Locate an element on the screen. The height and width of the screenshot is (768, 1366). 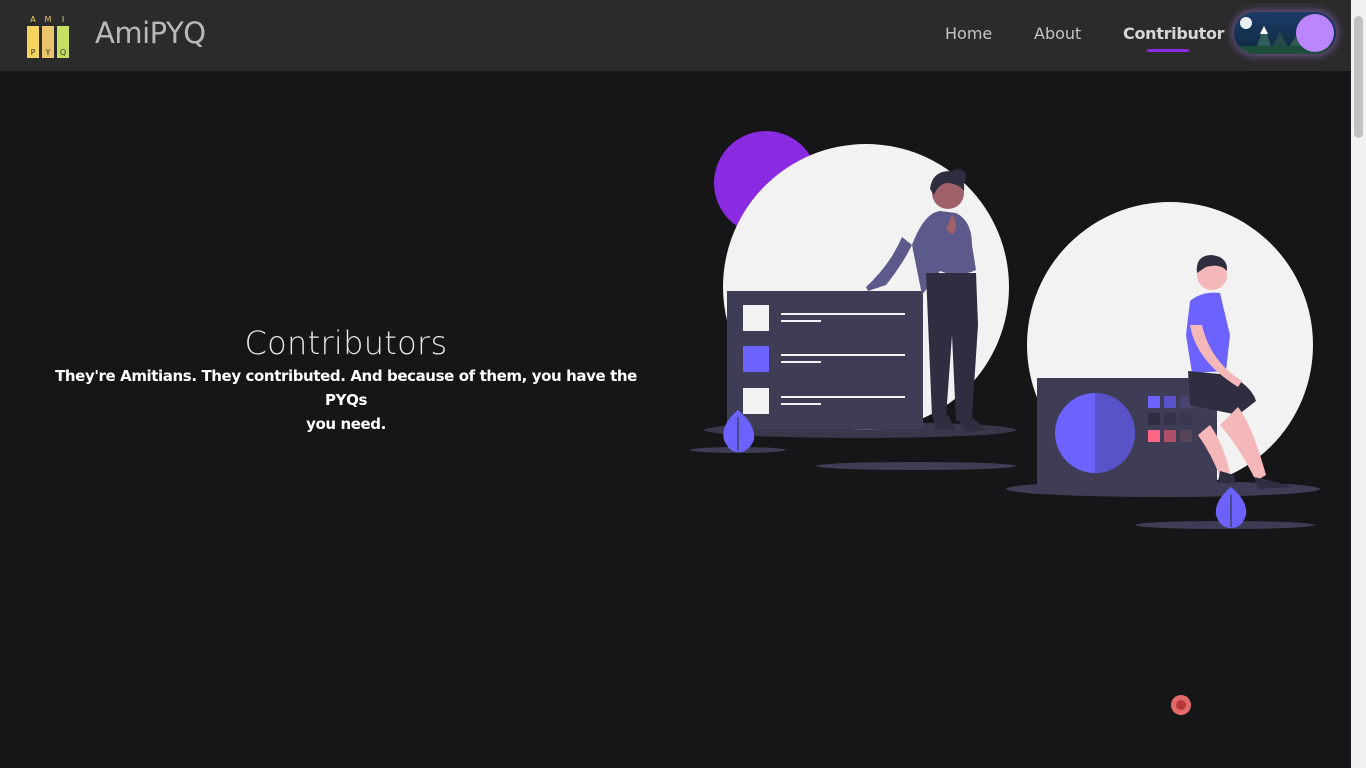
nav-home-link: Home is located at coordinates (968, 33).